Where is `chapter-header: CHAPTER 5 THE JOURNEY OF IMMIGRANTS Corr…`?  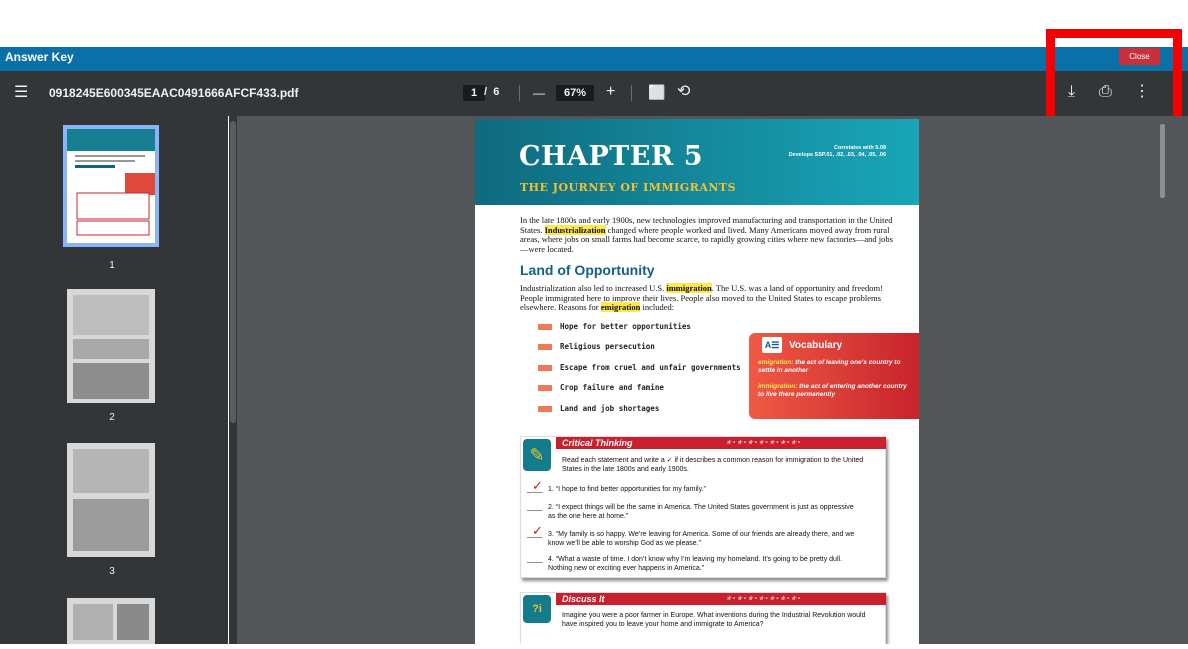 chapter-header: CHAPTER 5 THE JOURNEY OF IMMIGRANTS Corr… is located at coordinates (697, 162).